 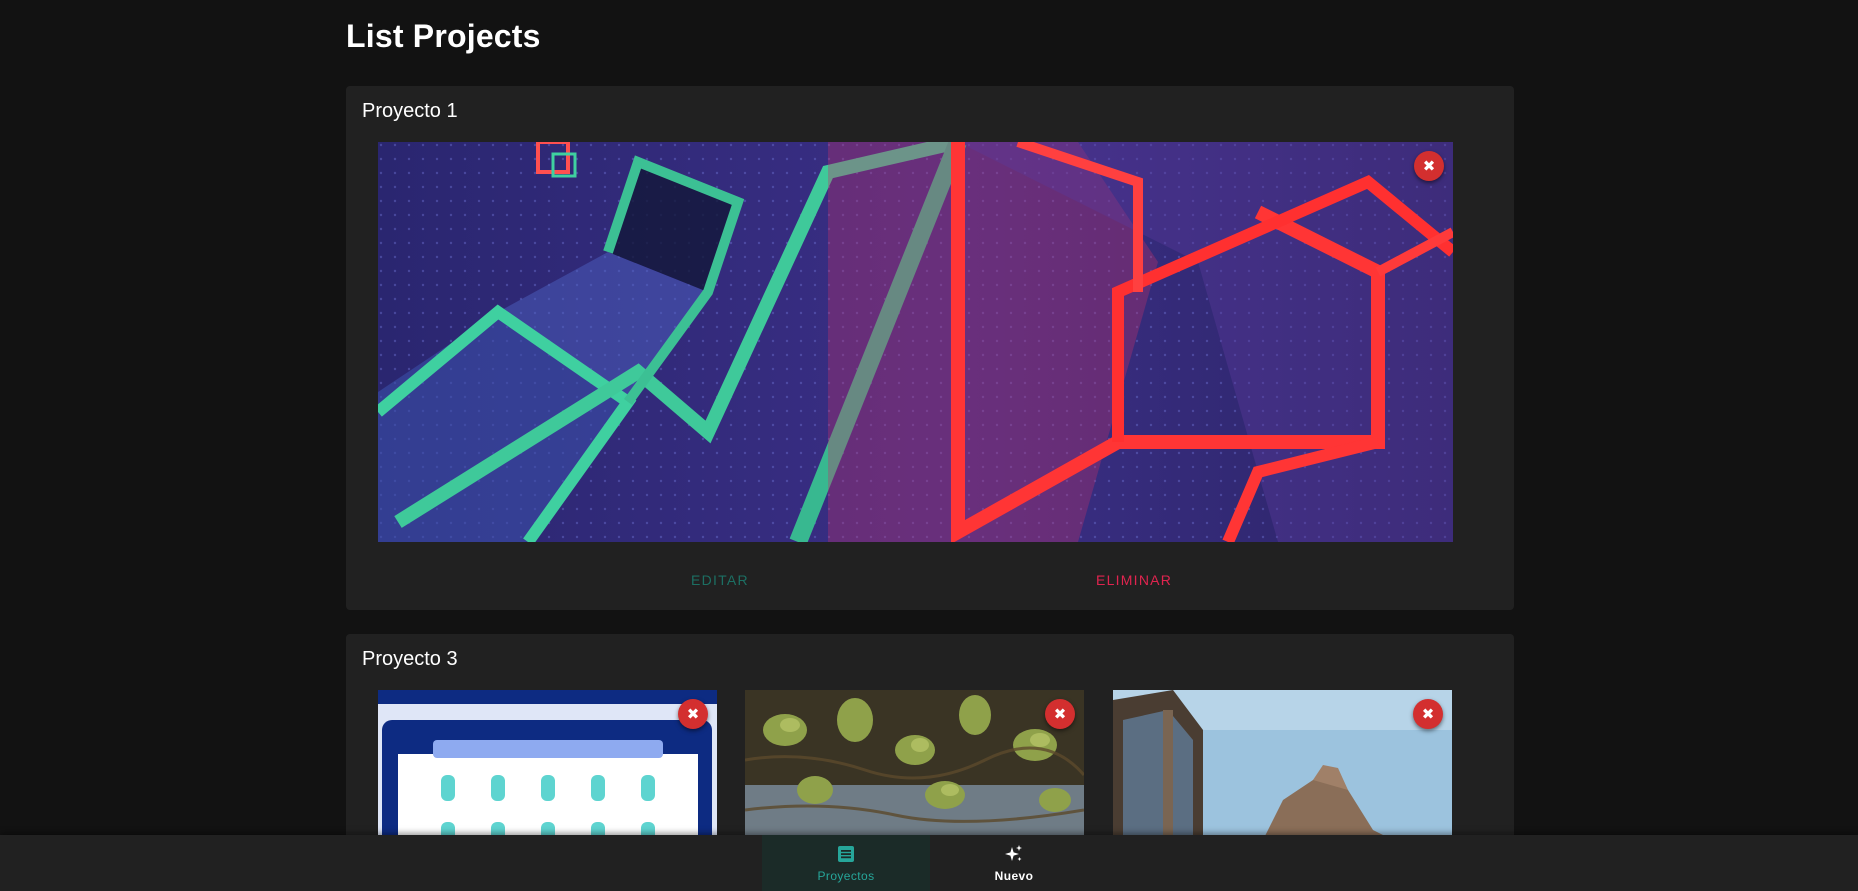 I want to click on project-title: Proyecto 1, so click(x=410, y=111).